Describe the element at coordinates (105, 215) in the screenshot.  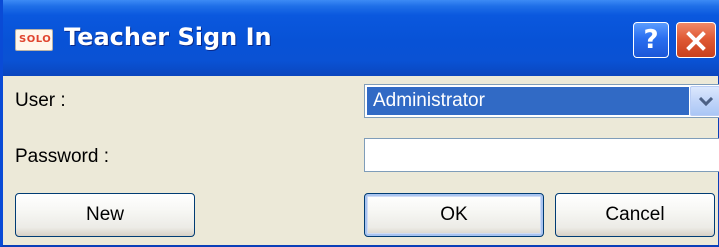
I see `new-button: New` at that location.